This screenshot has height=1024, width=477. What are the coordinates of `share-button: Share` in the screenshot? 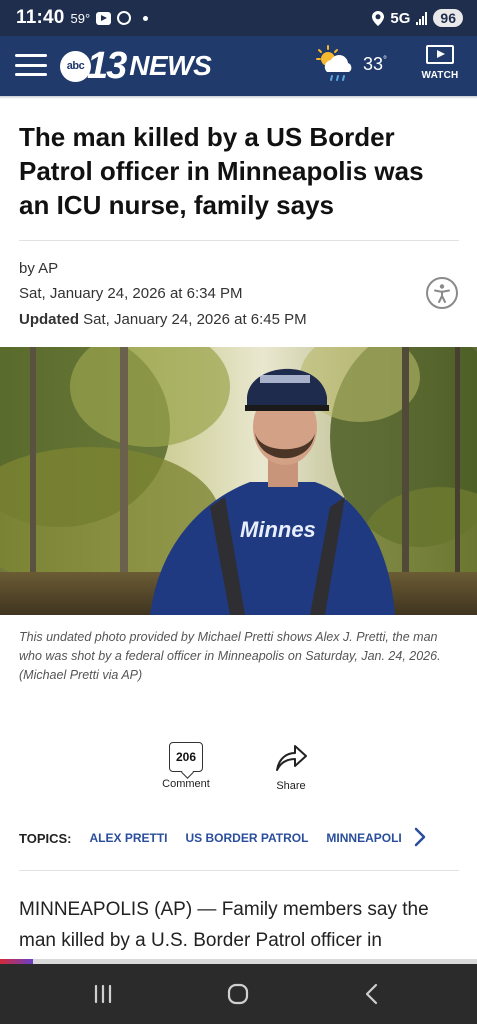 It's located at (291, 767).